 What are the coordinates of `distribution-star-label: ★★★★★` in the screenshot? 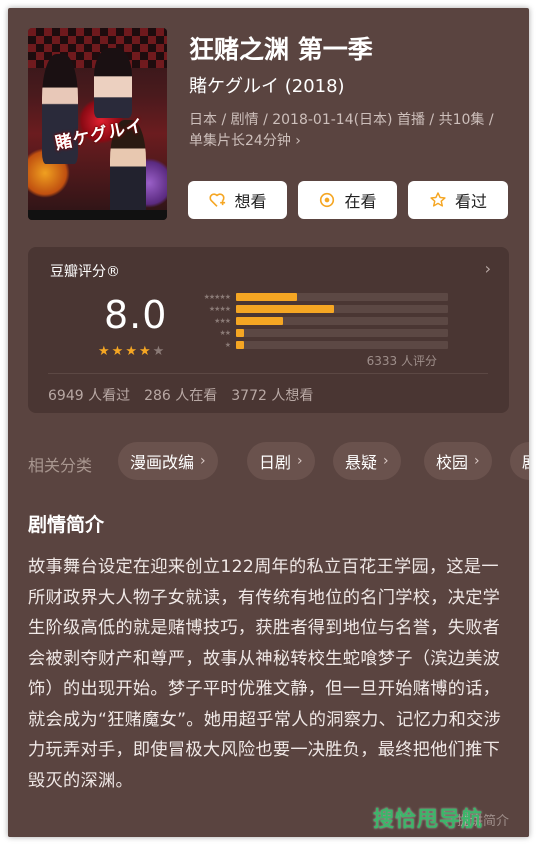 It's located at (217, 297).